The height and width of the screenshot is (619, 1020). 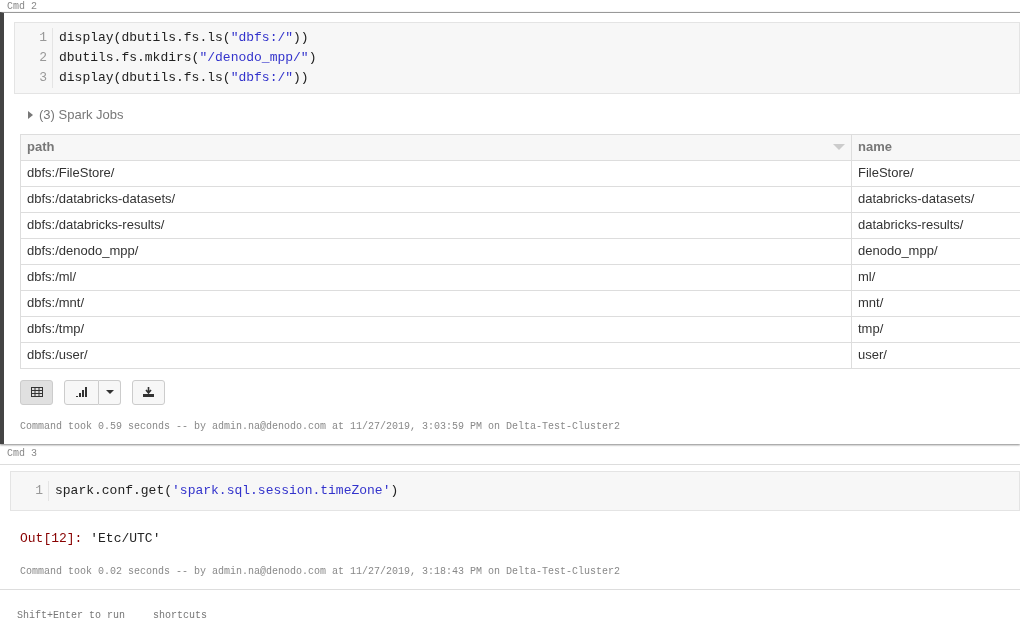 I want to click on command-status: Command took 0.02 seconds -- by admin.na@denodo.com at 11/27/2019, 3:18:43 PM on Delta-Test-Cluster2, so click(x=320, y=571).